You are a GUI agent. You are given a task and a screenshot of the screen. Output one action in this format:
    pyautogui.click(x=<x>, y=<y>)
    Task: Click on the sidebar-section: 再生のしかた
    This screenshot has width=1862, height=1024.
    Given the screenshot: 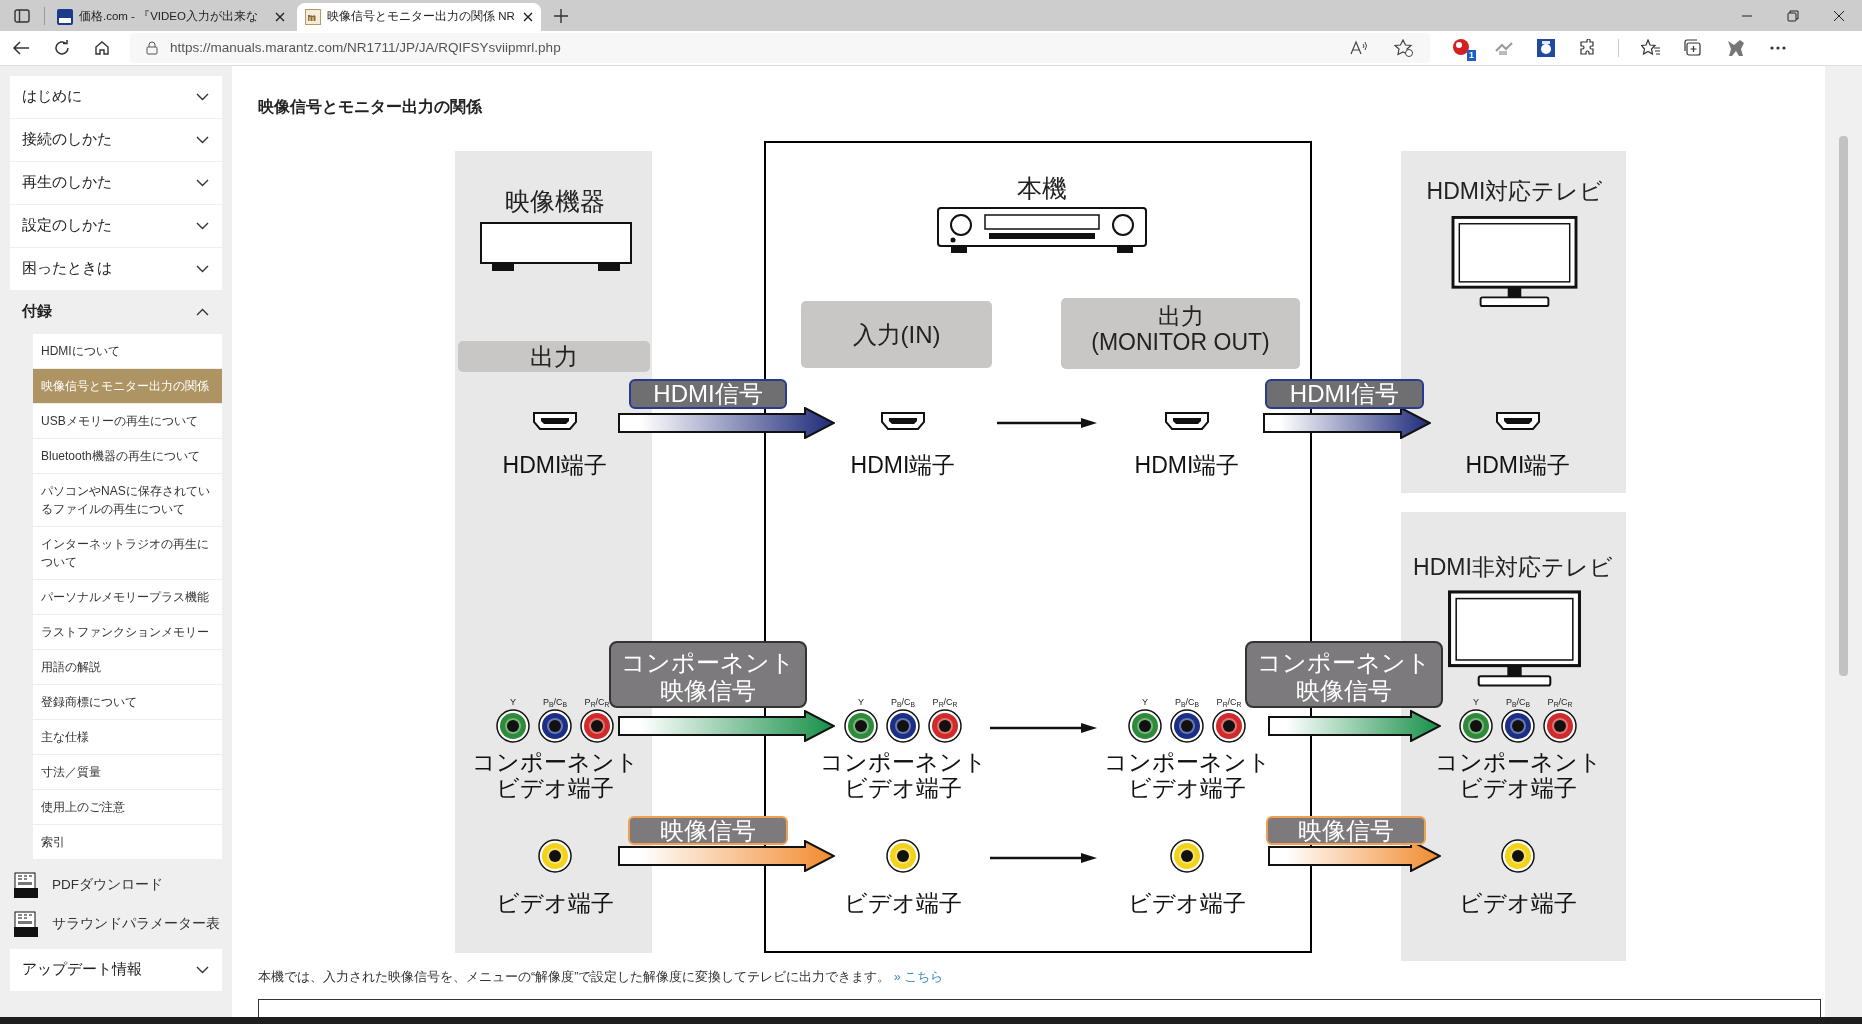 What is the action you would take?
    pyautogui.click(x=116, y=183)
    